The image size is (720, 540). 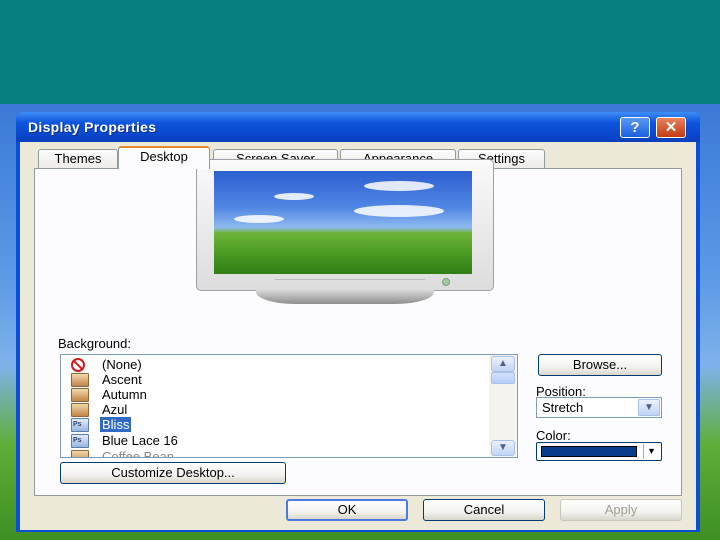 I want to click on monitor-preview, so click(x=345, y=225).